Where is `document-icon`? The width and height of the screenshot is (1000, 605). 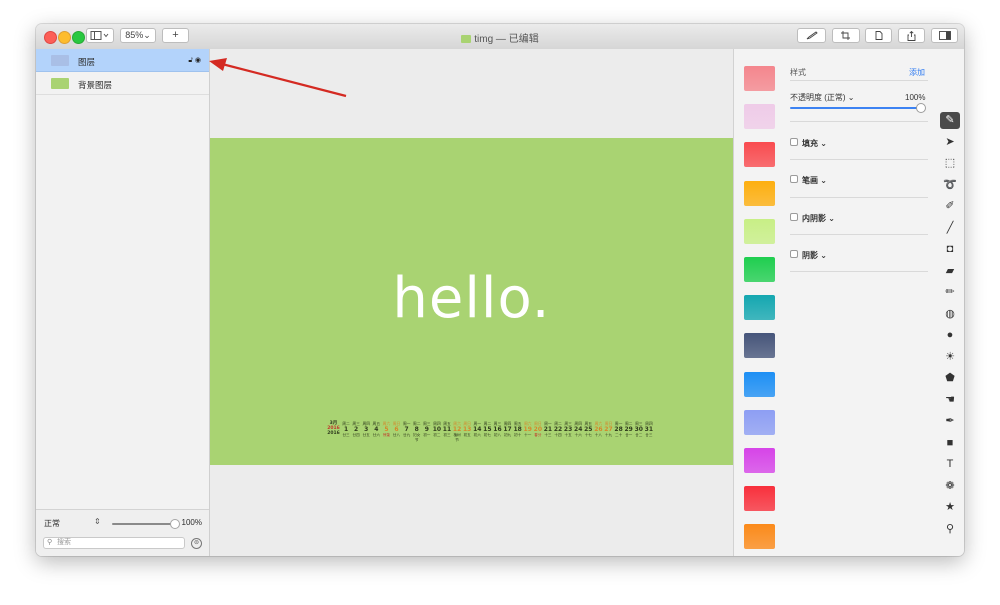 document-icon is located at coordinates (466, 39).